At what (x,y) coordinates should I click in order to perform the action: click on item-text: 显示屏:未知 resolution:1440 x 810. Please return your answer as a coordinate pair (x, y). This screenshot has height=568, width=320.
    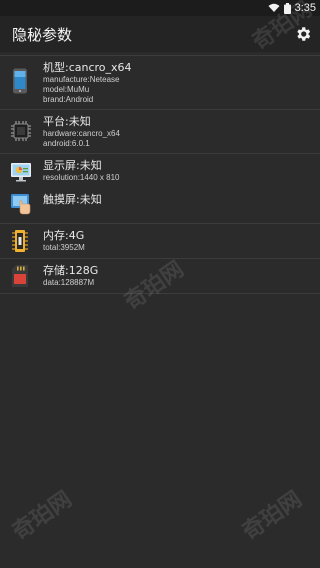
    Looking at the image, I should click on (81, 171).